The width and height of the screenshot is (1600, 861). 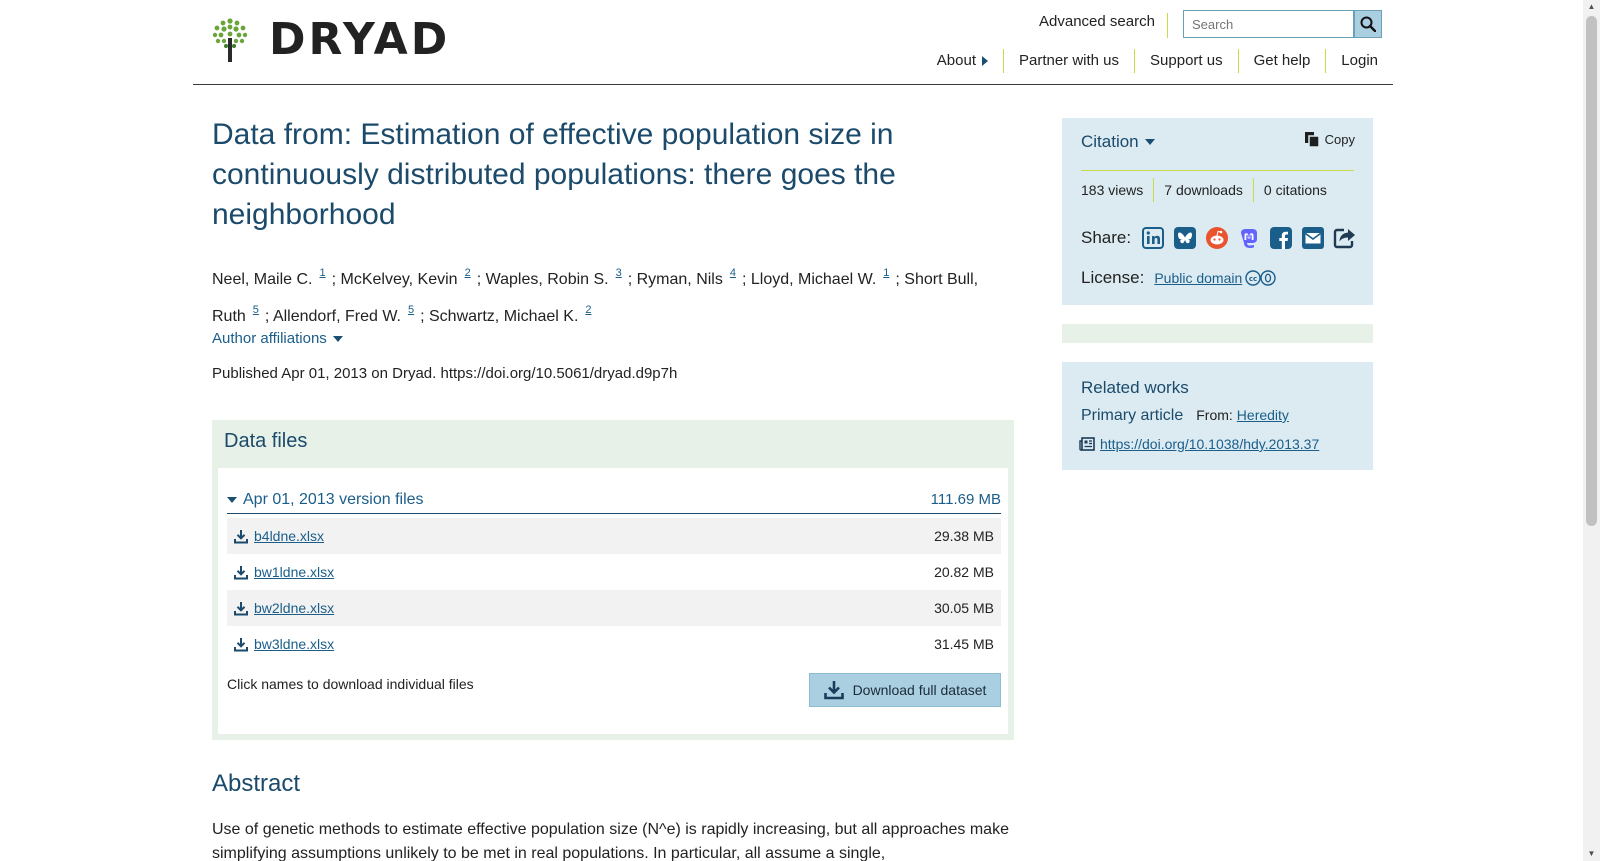 I want to click on download-full-dataset-label: Download full dataset, so click(x=919, y=690).